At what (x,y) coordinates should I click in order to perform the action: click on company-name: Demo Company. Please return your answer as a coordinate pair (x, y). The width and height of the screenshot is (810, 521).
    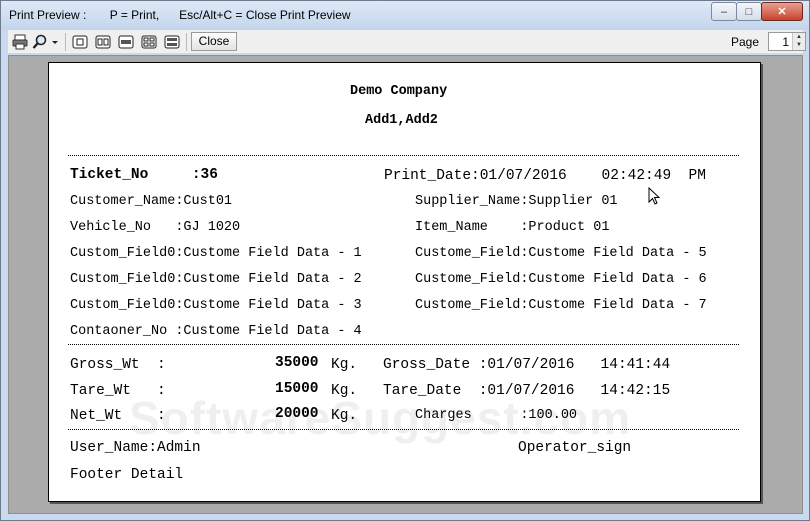
    Looking at the image, I should click on (399, 91).